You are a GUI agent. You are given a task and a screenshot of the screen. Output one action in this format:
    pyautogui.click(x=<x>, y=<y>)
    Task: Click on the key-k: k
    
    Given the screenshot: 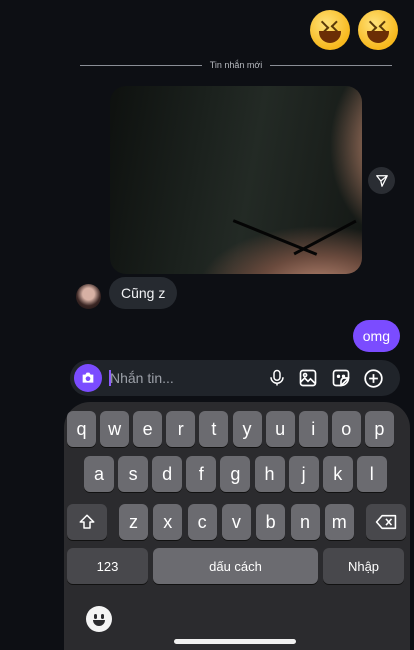 What is the action you would take?
    pyautogui.click(x=337, y=474)
    